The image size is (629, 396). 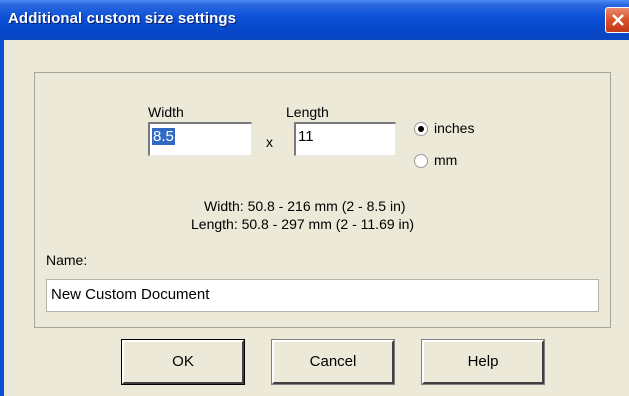 What do you see at coordinates (333, 362) in the screenshot?
I see `cancel-button: Cancel` at bounding box center [333, 362].